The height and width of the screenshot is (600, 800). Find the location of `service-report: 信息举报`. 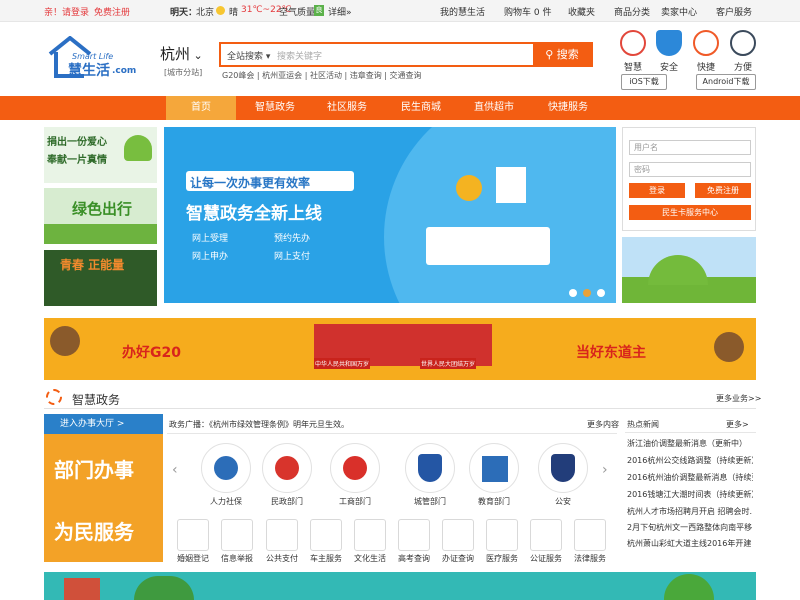

service-report: 信息举报 is located at coordinates (237, 541).